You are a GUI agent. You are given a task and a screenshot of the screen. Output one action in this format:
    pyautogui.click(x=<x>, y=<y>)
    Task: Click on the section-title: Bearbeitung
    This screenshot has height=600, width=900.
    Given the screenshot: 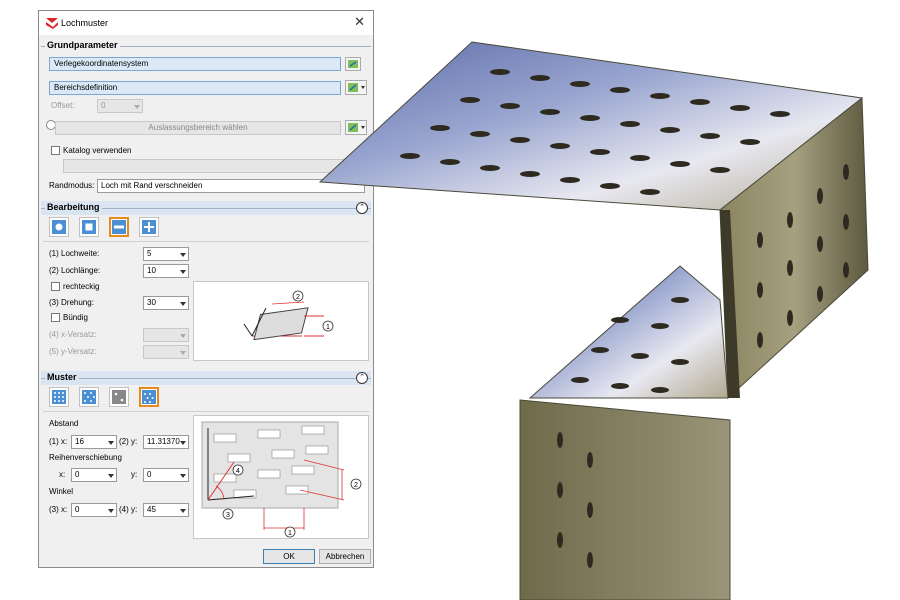 What is the action you would take?
    pyautogui.click(x=73, y=207)
    